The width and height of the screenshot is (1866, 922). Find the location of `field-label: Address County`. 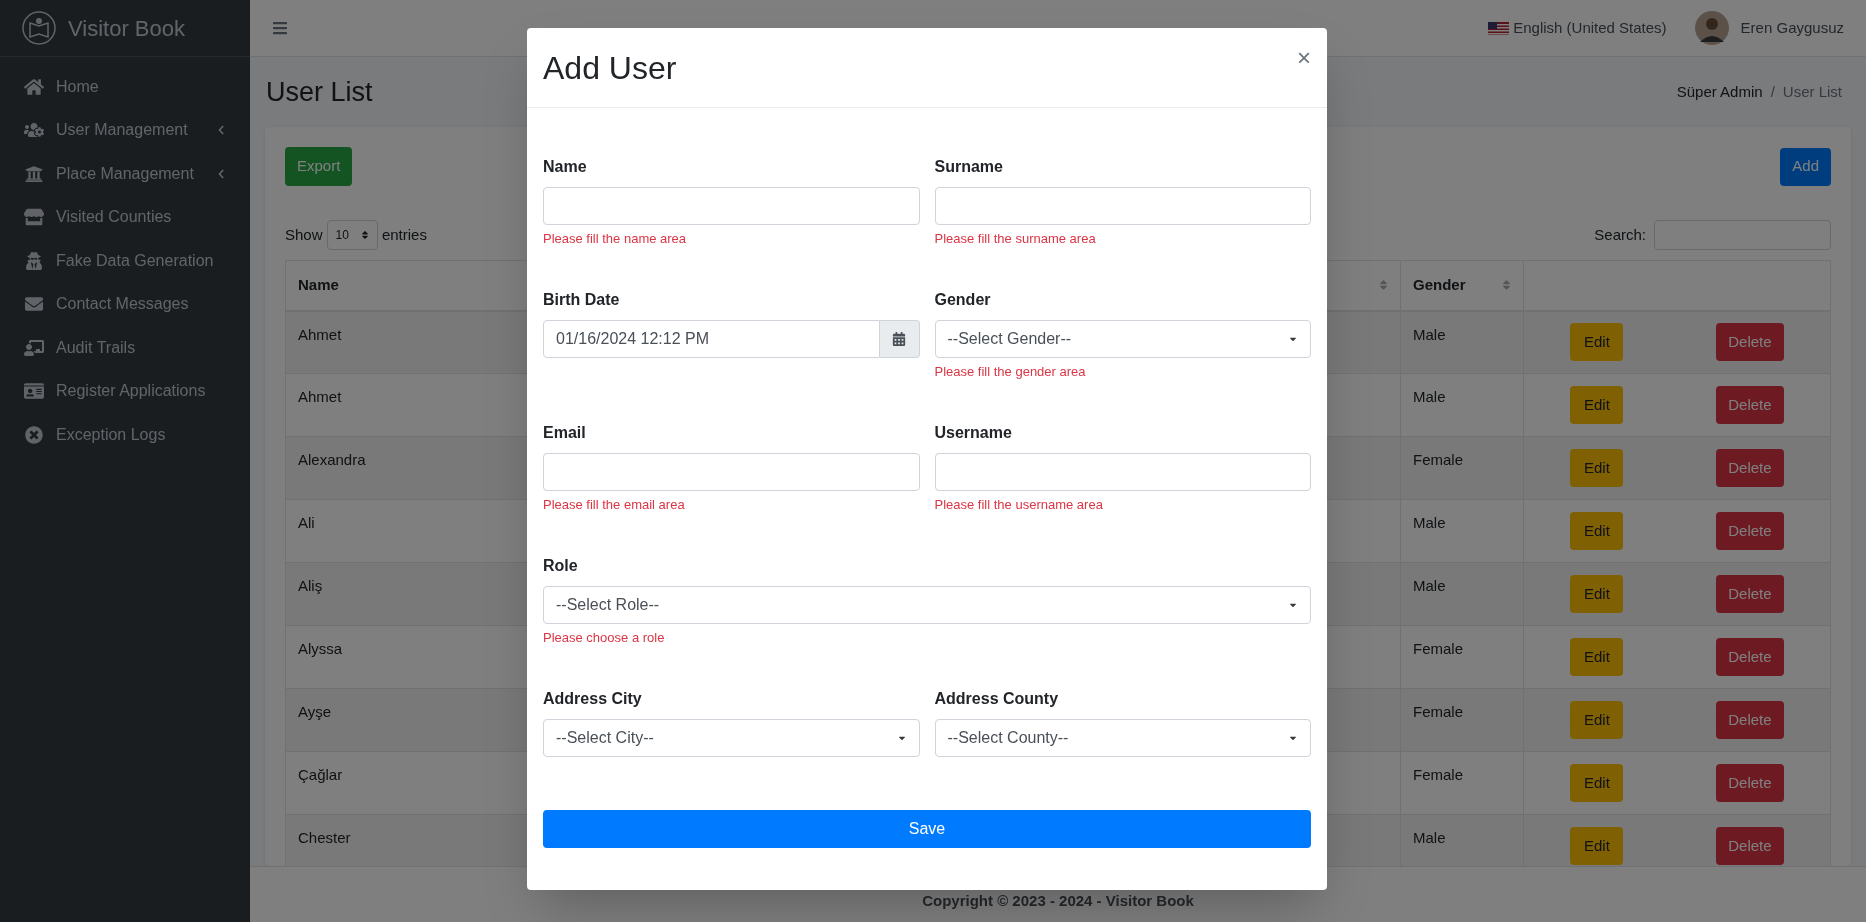

field-label: Address County is located at coordinates (997, 699).